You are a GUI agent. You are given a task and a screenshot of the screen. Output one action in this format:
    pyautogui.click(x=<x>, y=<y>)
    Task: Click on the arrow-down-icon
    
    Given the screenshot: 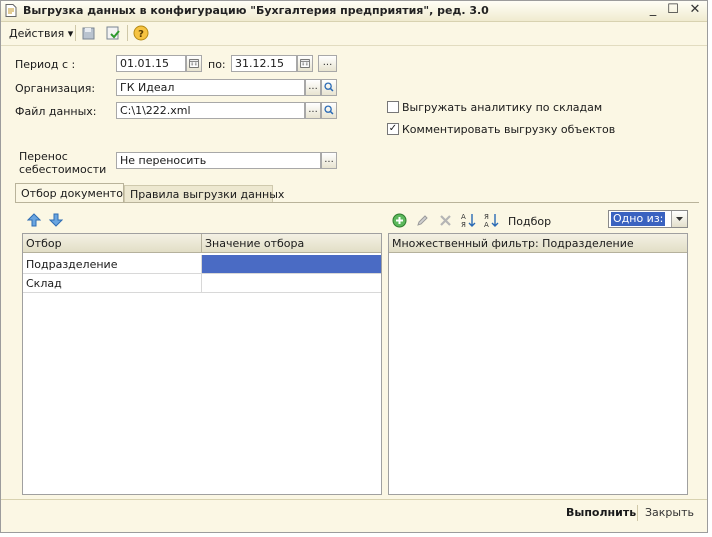 What is the action you would take?
    pyautogui.click(x=56, y=220)
    